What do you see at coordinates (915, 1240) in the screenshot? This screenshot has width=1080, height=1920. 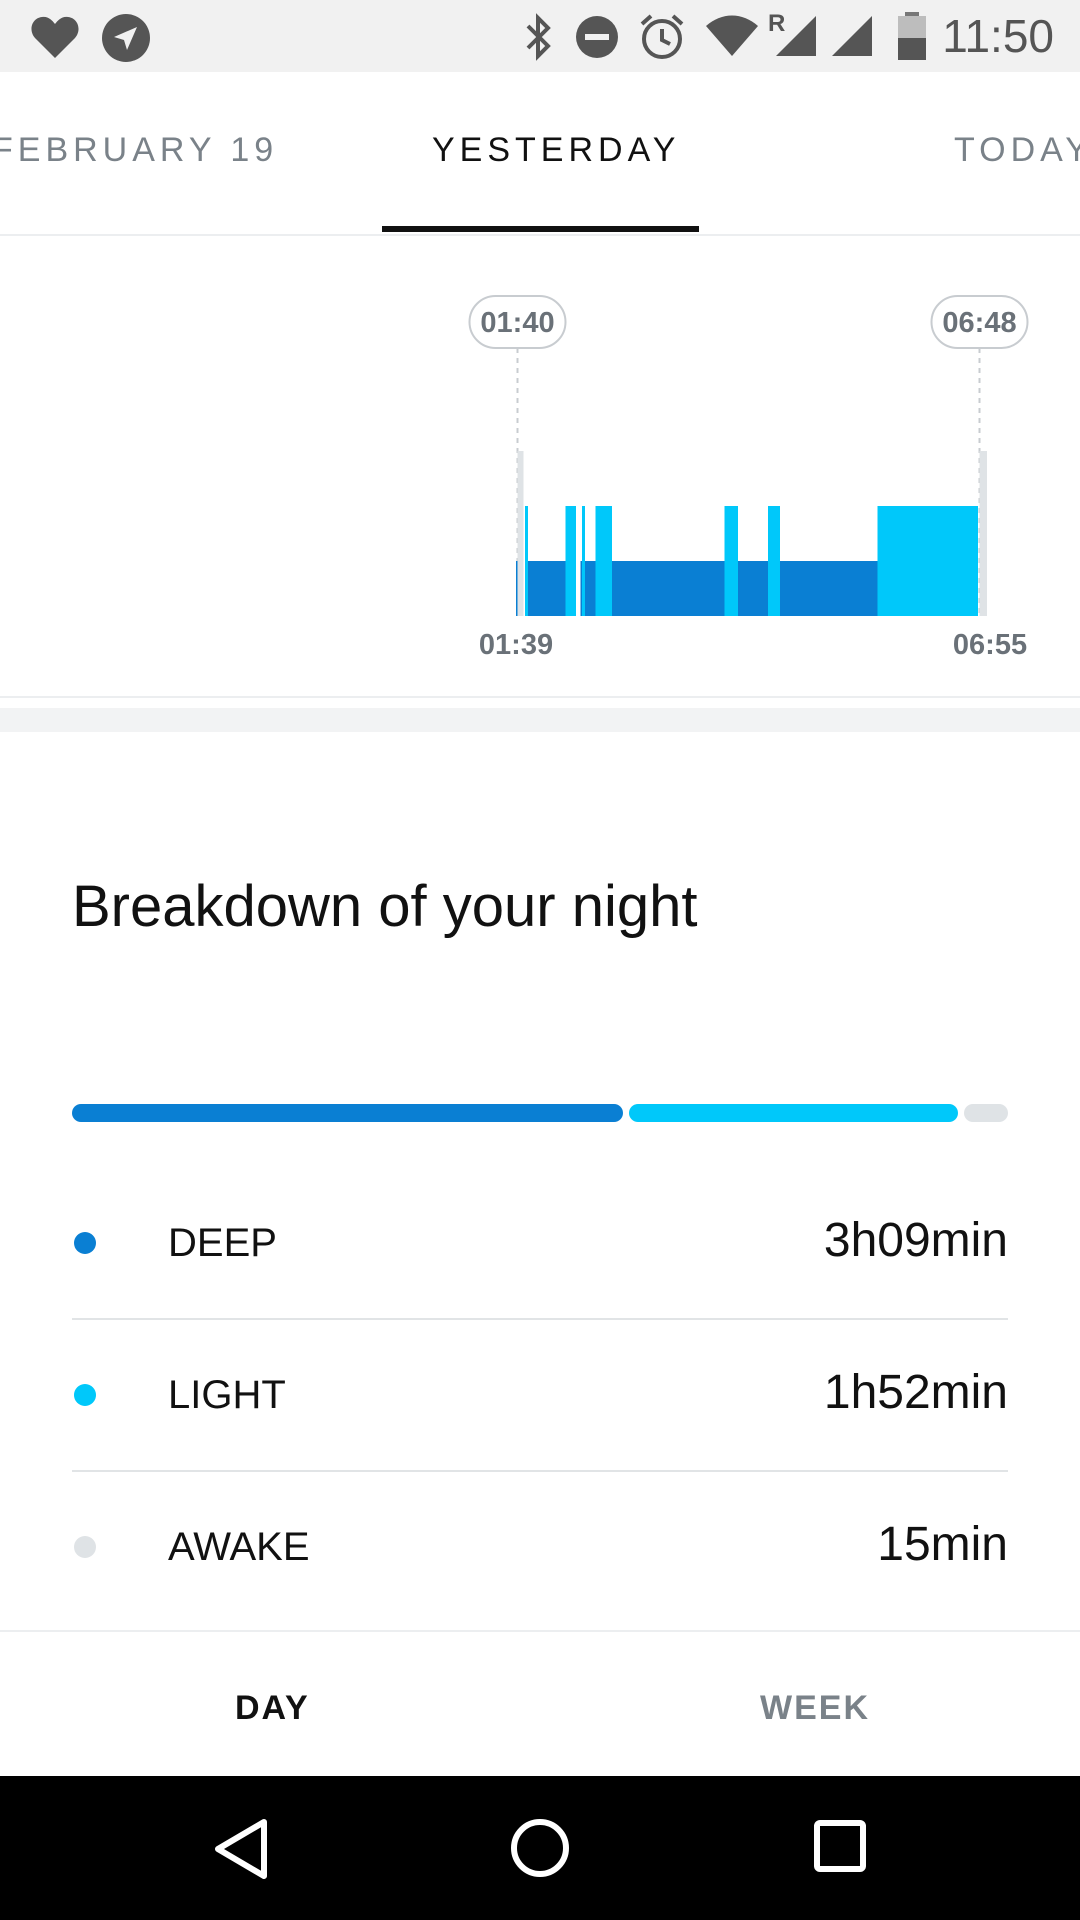 I see `breakdown-value: 3h09min` at bounding box center [915, 1240].